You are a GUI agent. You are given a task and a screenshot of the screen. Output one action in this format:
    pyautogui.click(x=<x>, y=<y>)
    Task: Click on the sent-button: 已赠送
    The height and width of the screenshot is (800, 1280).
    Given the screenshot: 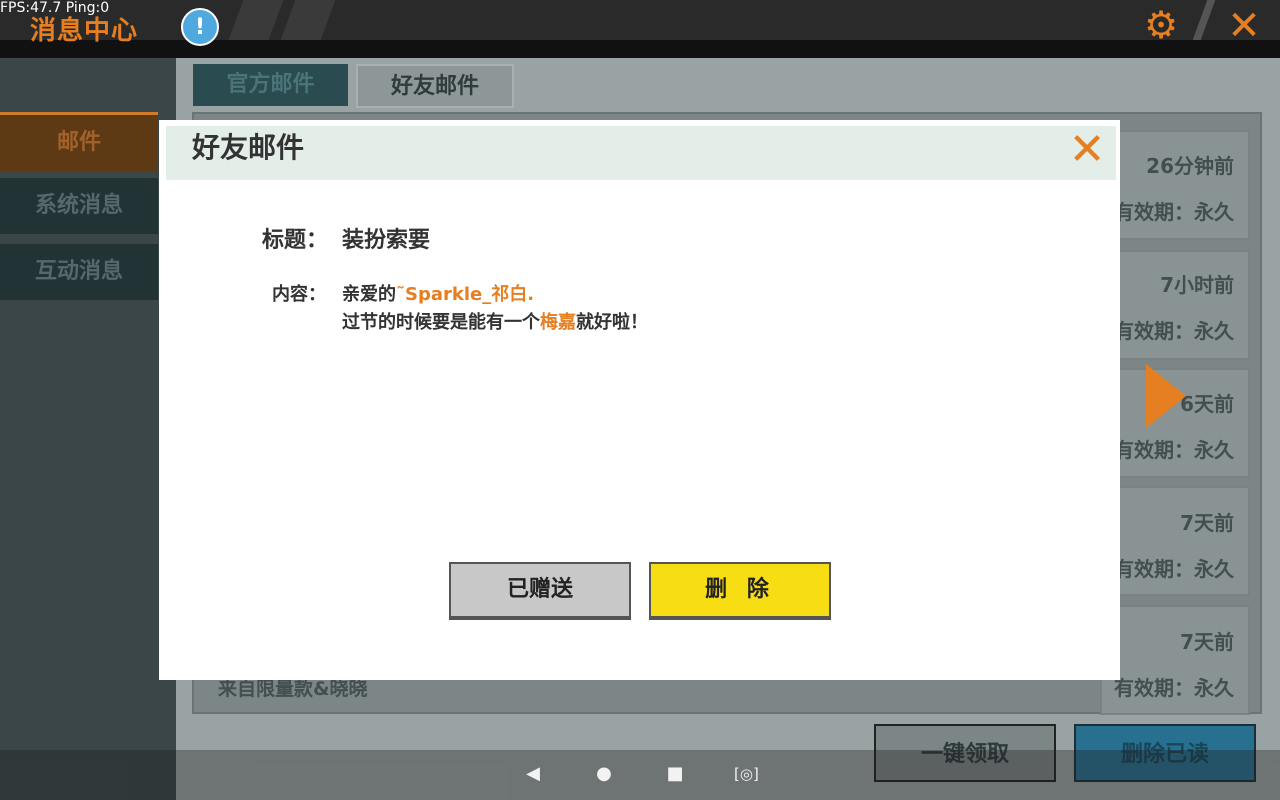 What is the action you would take?
    pyautogui.click(x=540, y=591)
    